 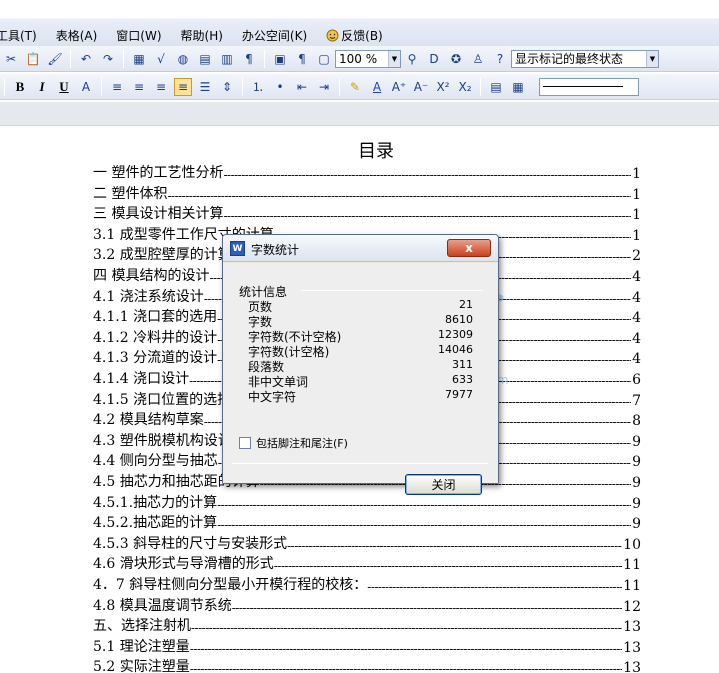 I want to click on include-footnotes-option: 包括脚注和尾注(F), so click(x=293, y=443).